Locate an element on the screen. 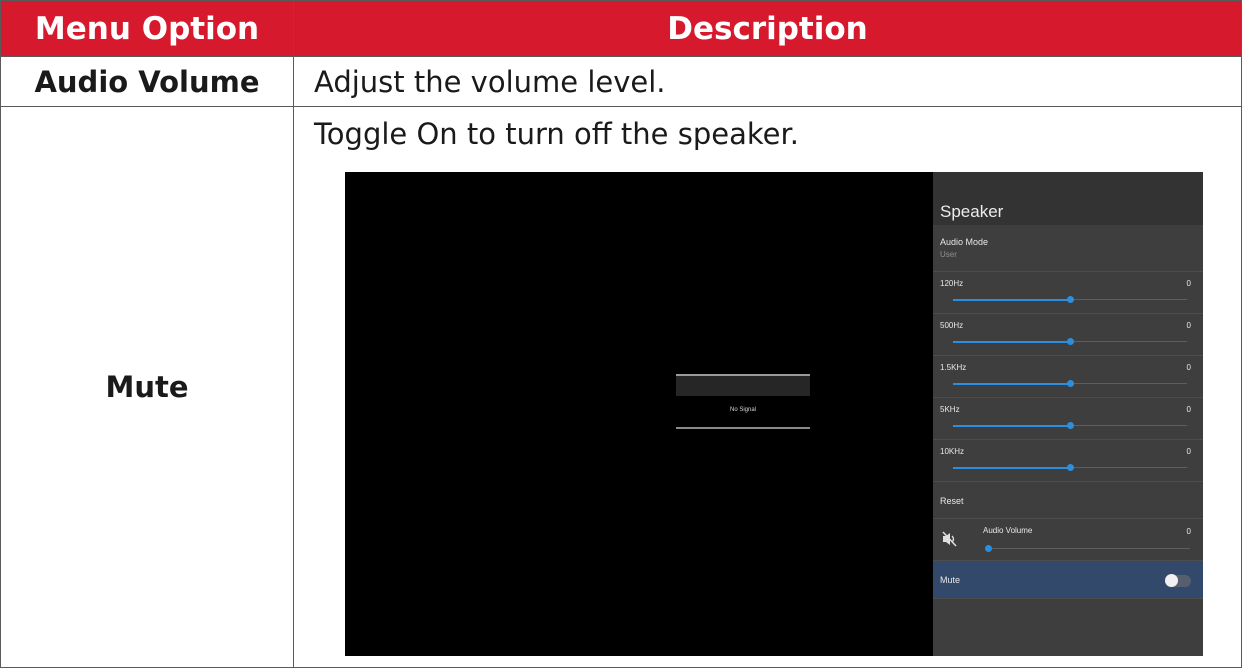  audio-volume-label: Audio Volume is located at coordinates (1008, 531).